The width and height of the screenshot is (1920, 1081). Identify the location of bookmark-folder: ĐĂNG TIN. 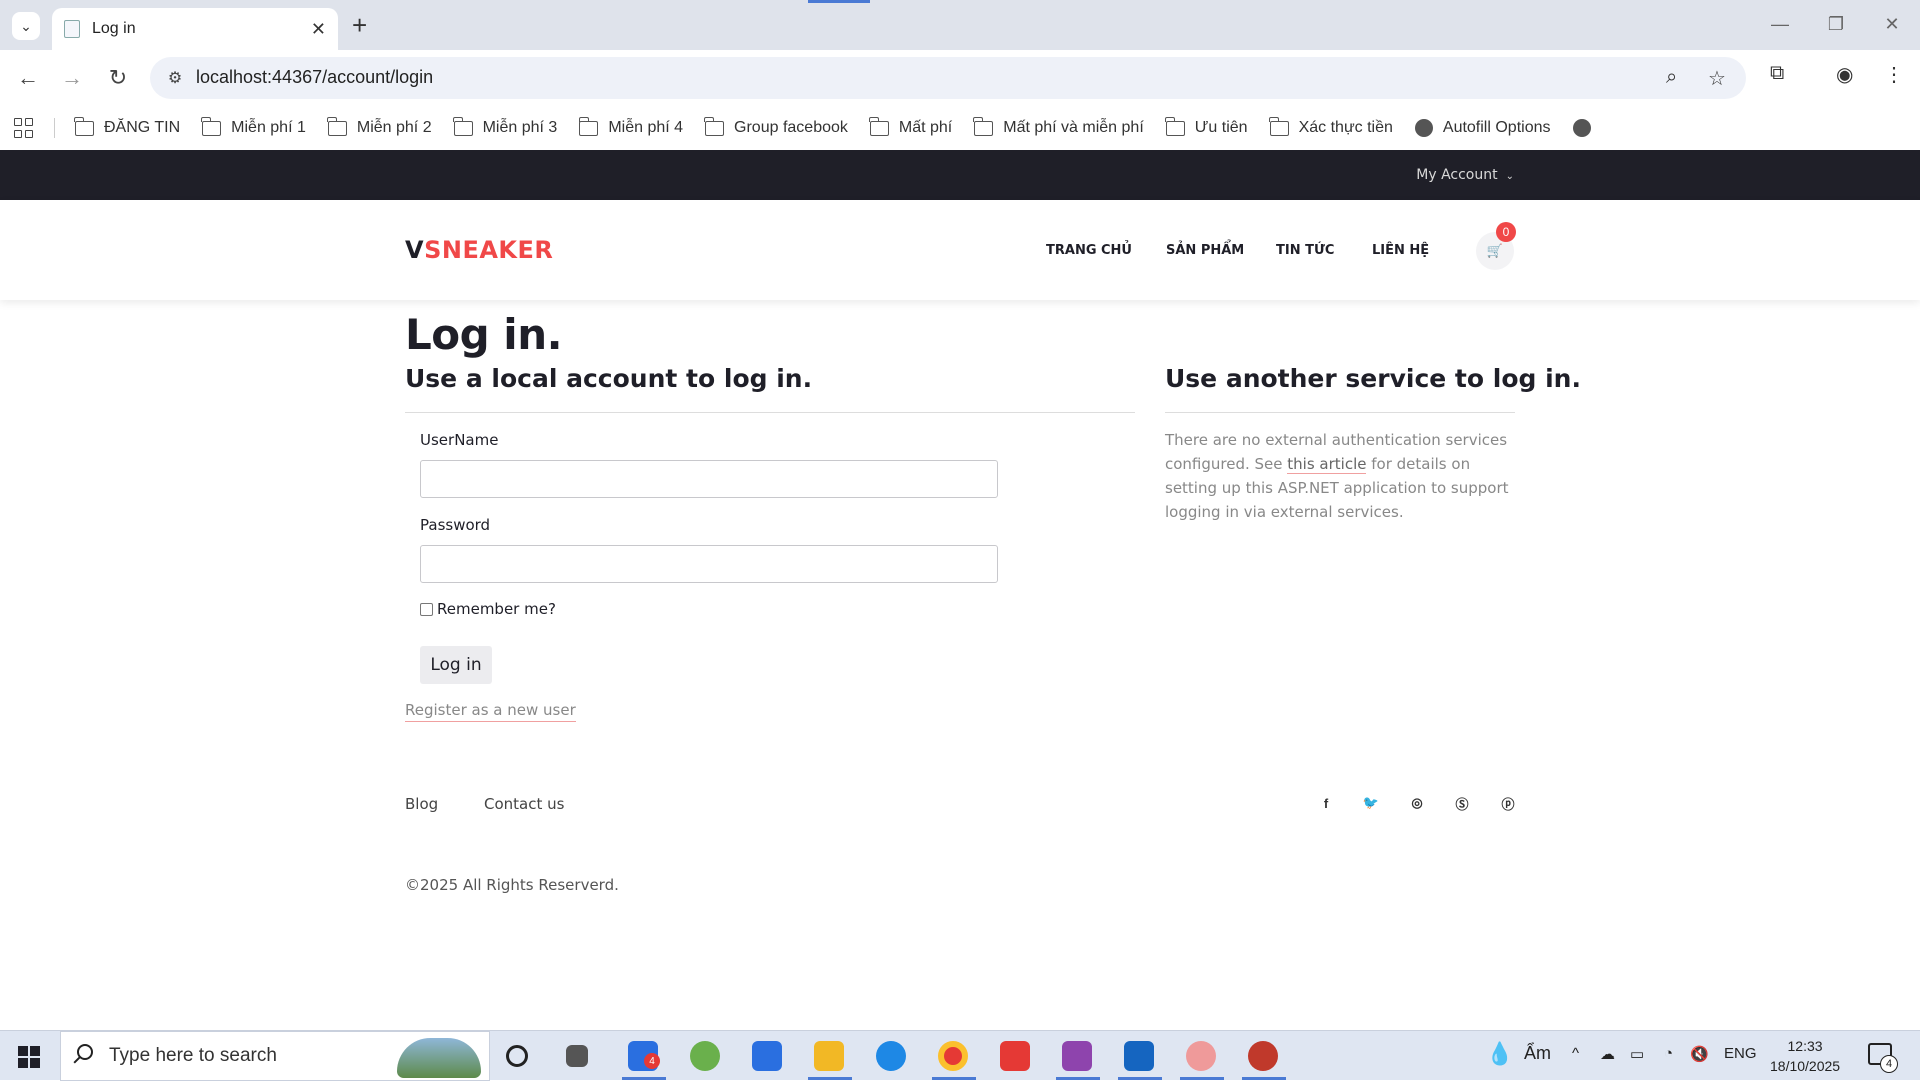
(127, 126).